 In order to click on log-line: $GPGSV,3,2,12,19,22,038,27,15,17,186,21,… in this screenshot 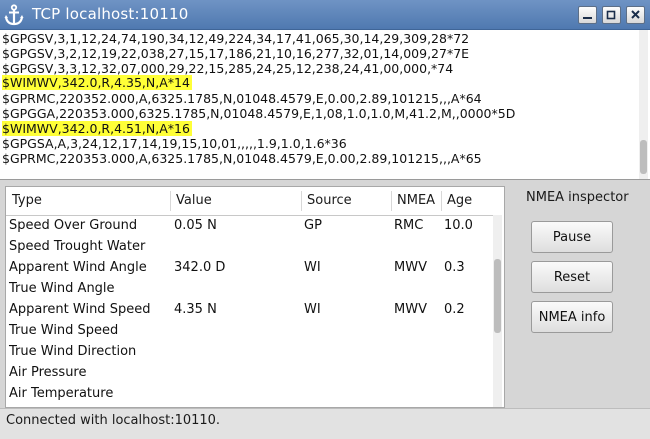, I will do `click(236, 53)`.